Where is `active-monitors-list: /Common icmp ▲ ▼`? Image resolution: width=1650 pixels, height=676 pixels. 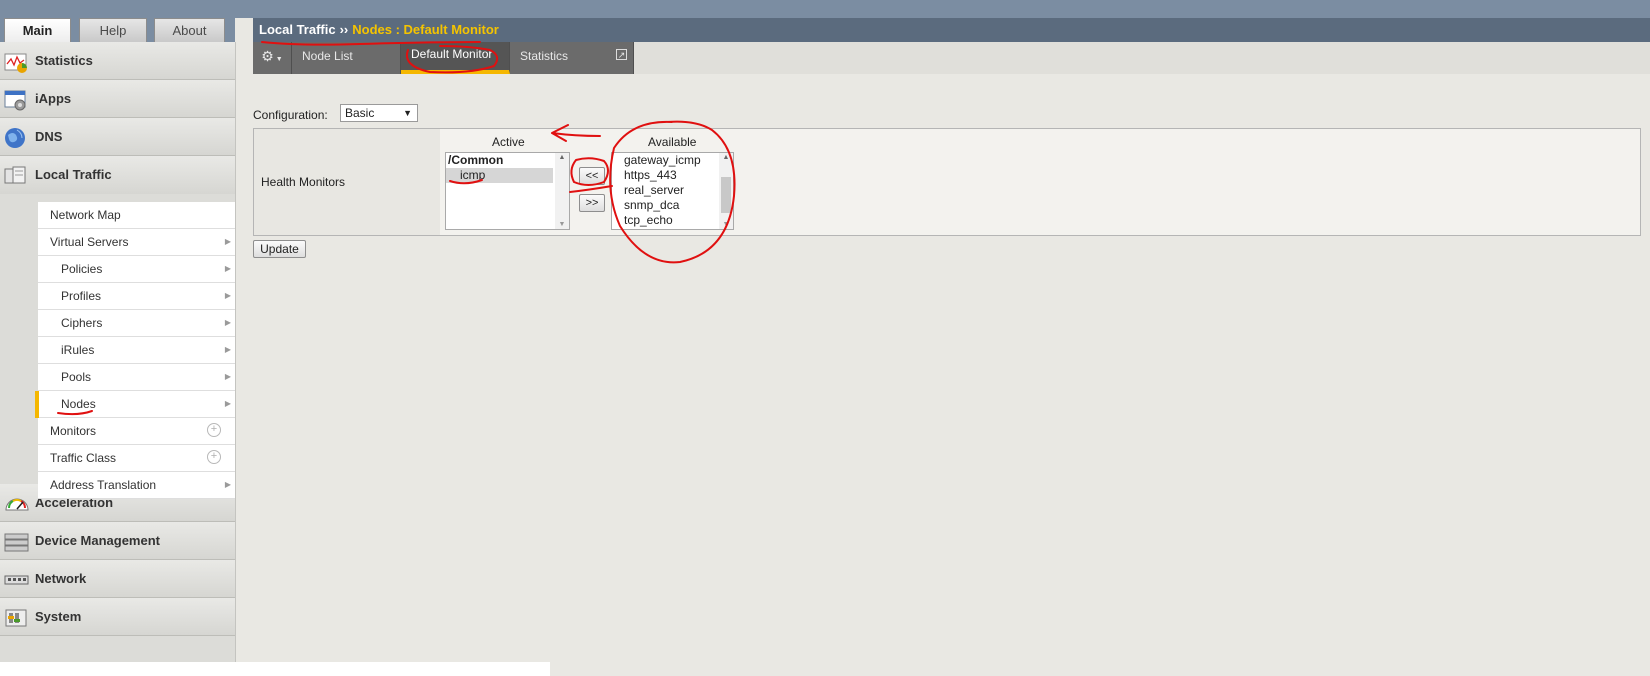 active-monitors-list: /Common icmp ▲ ▼ is located at coordinates (507, 191).